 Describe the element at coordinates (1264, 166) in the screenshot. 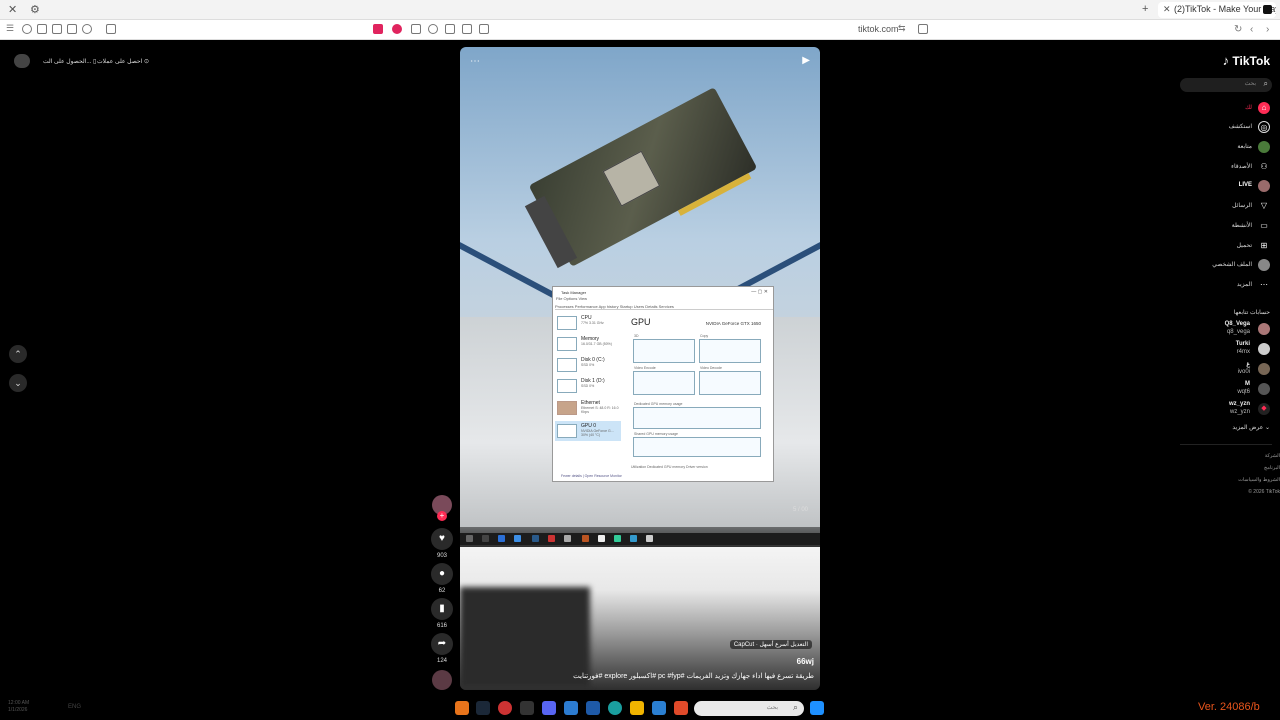

I see `friends-icon: ⚇` at that location.